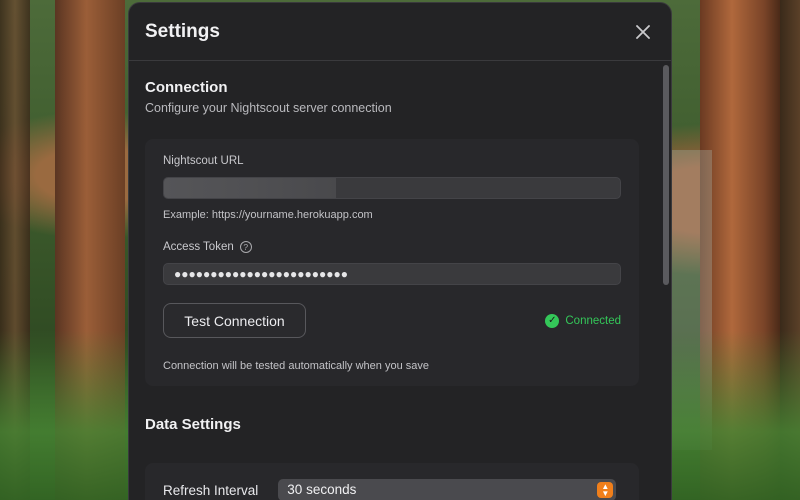 This screenshot has width=800, height=500. What do you see at coordinates (211, 490) in the screenshot?
I see `refresh-interval-label: Refresh Interval` at bounding box center [211, 490].